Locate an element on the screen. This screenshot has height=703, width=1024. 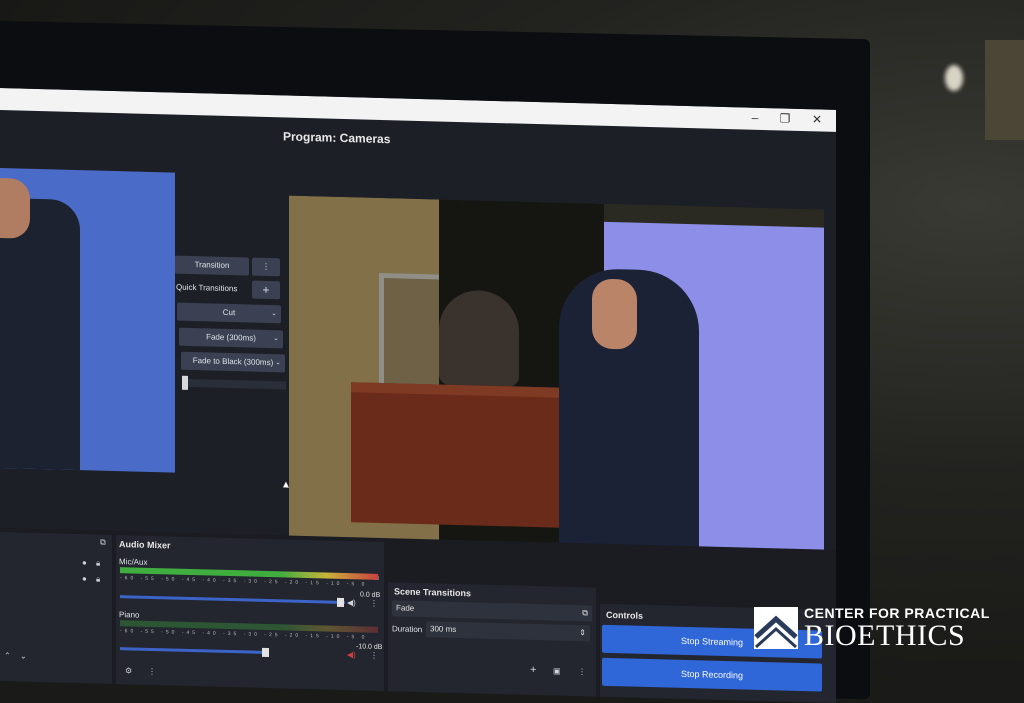
spinner-icon: ⇕ is located at coordinates (582, 633).